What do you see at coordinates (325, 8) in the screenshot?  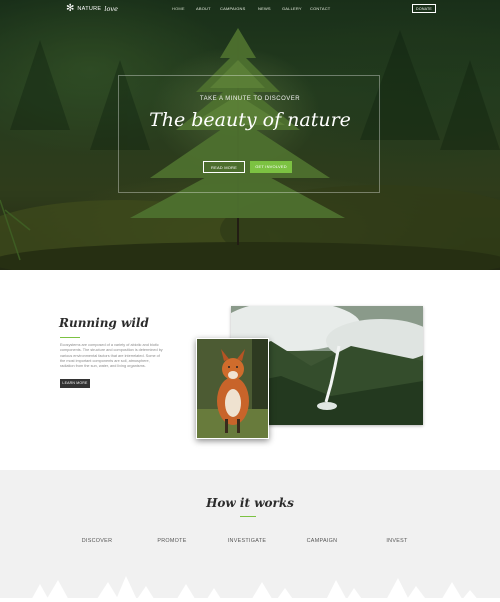 I see `nav-item-contact: CONTACT` at bounding box center [325, 8].